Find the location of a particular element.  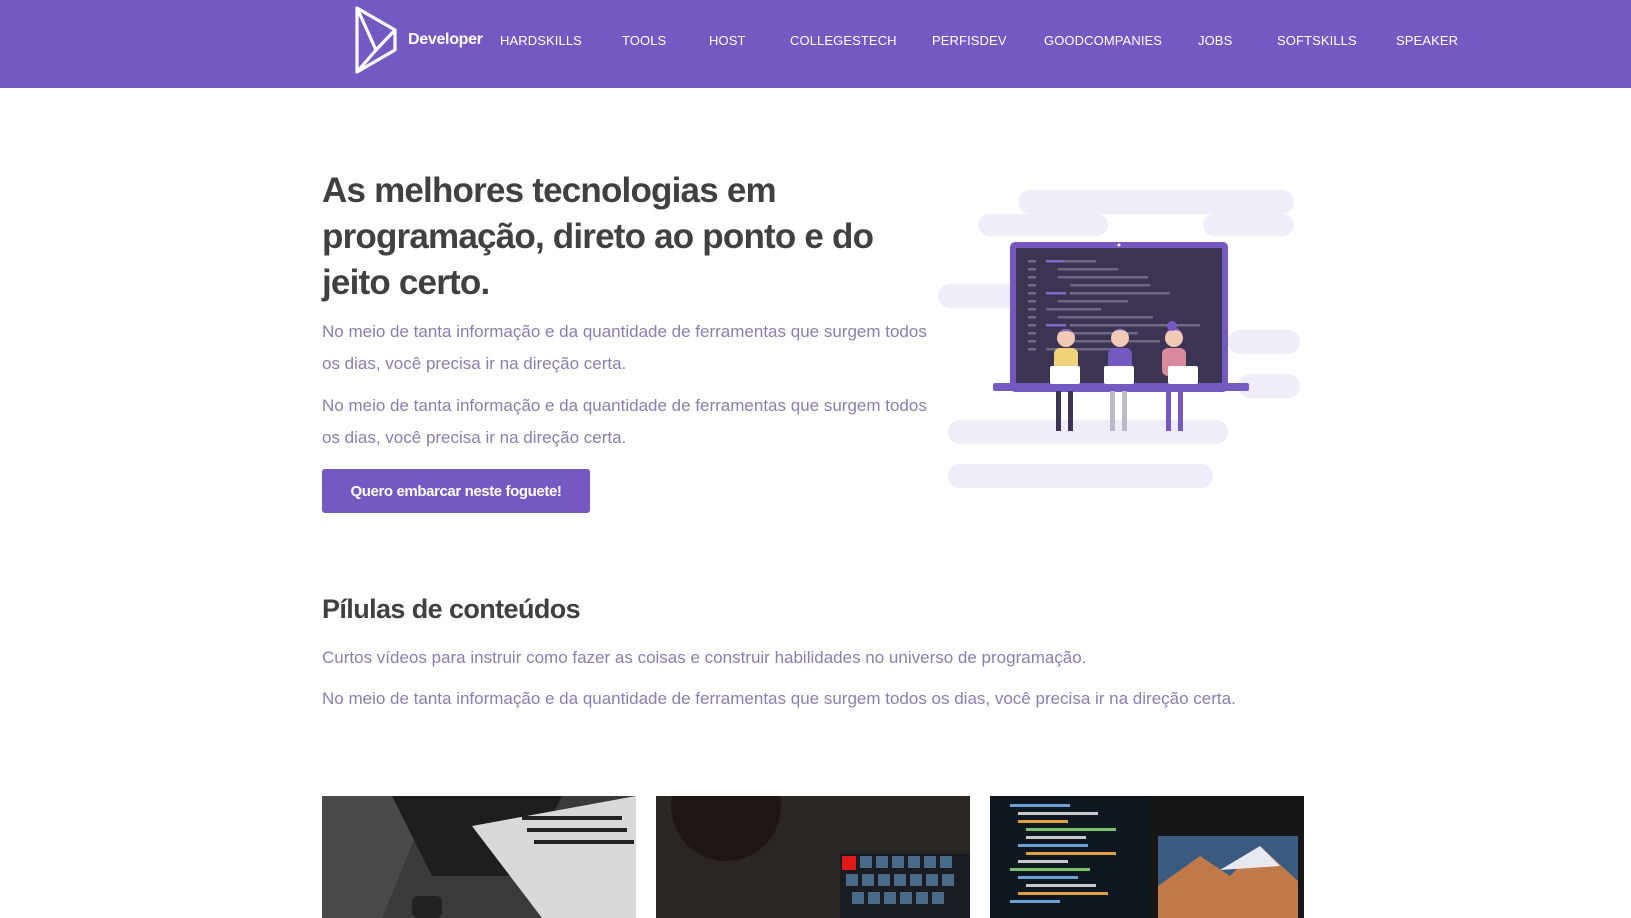

brand-logo: Developer is located at coordinates (418, 40).